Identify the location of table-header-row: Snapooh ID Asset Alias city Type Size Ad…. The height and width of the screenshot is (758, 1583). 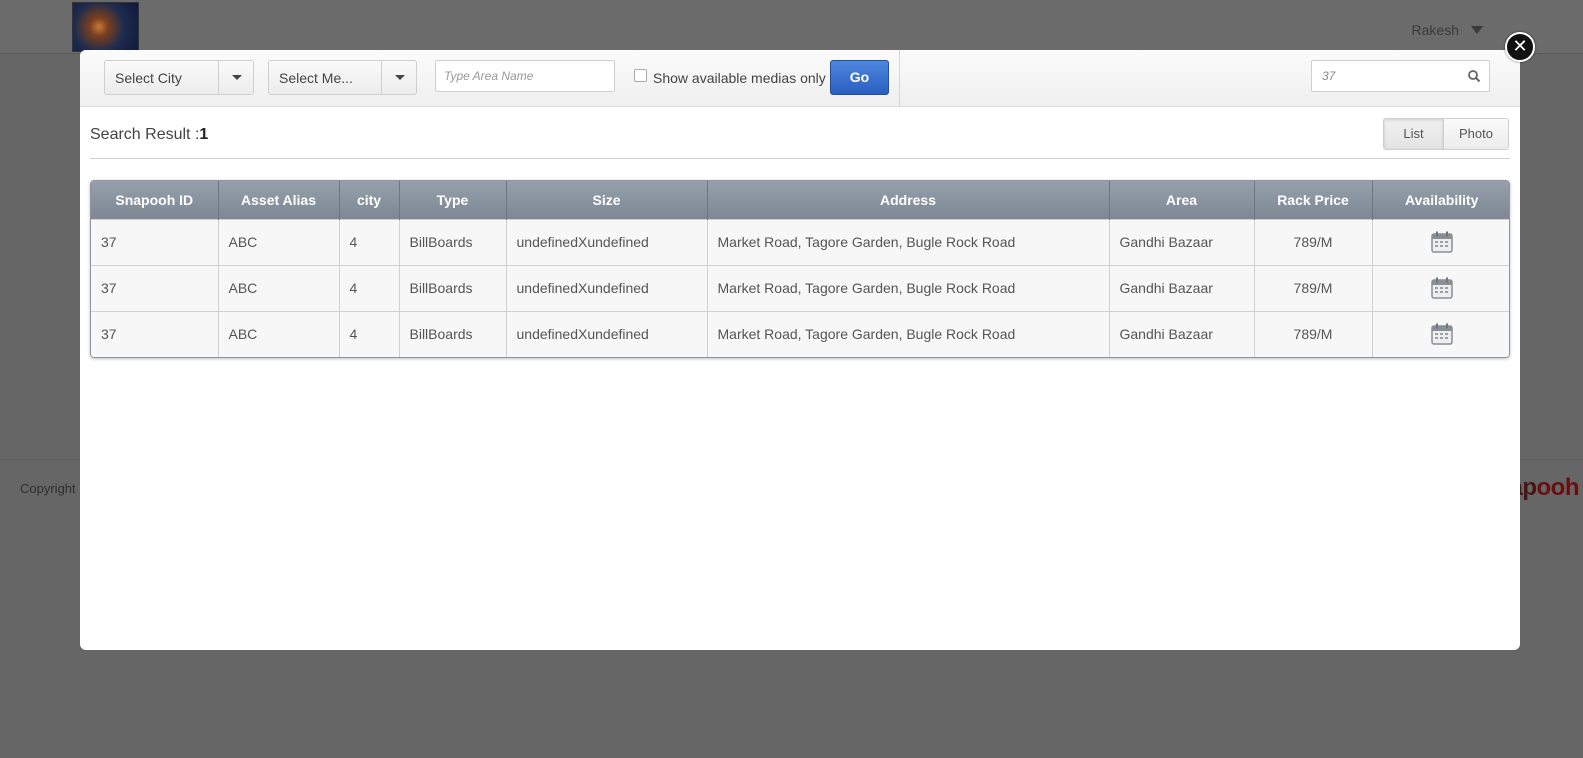
(800, 200).